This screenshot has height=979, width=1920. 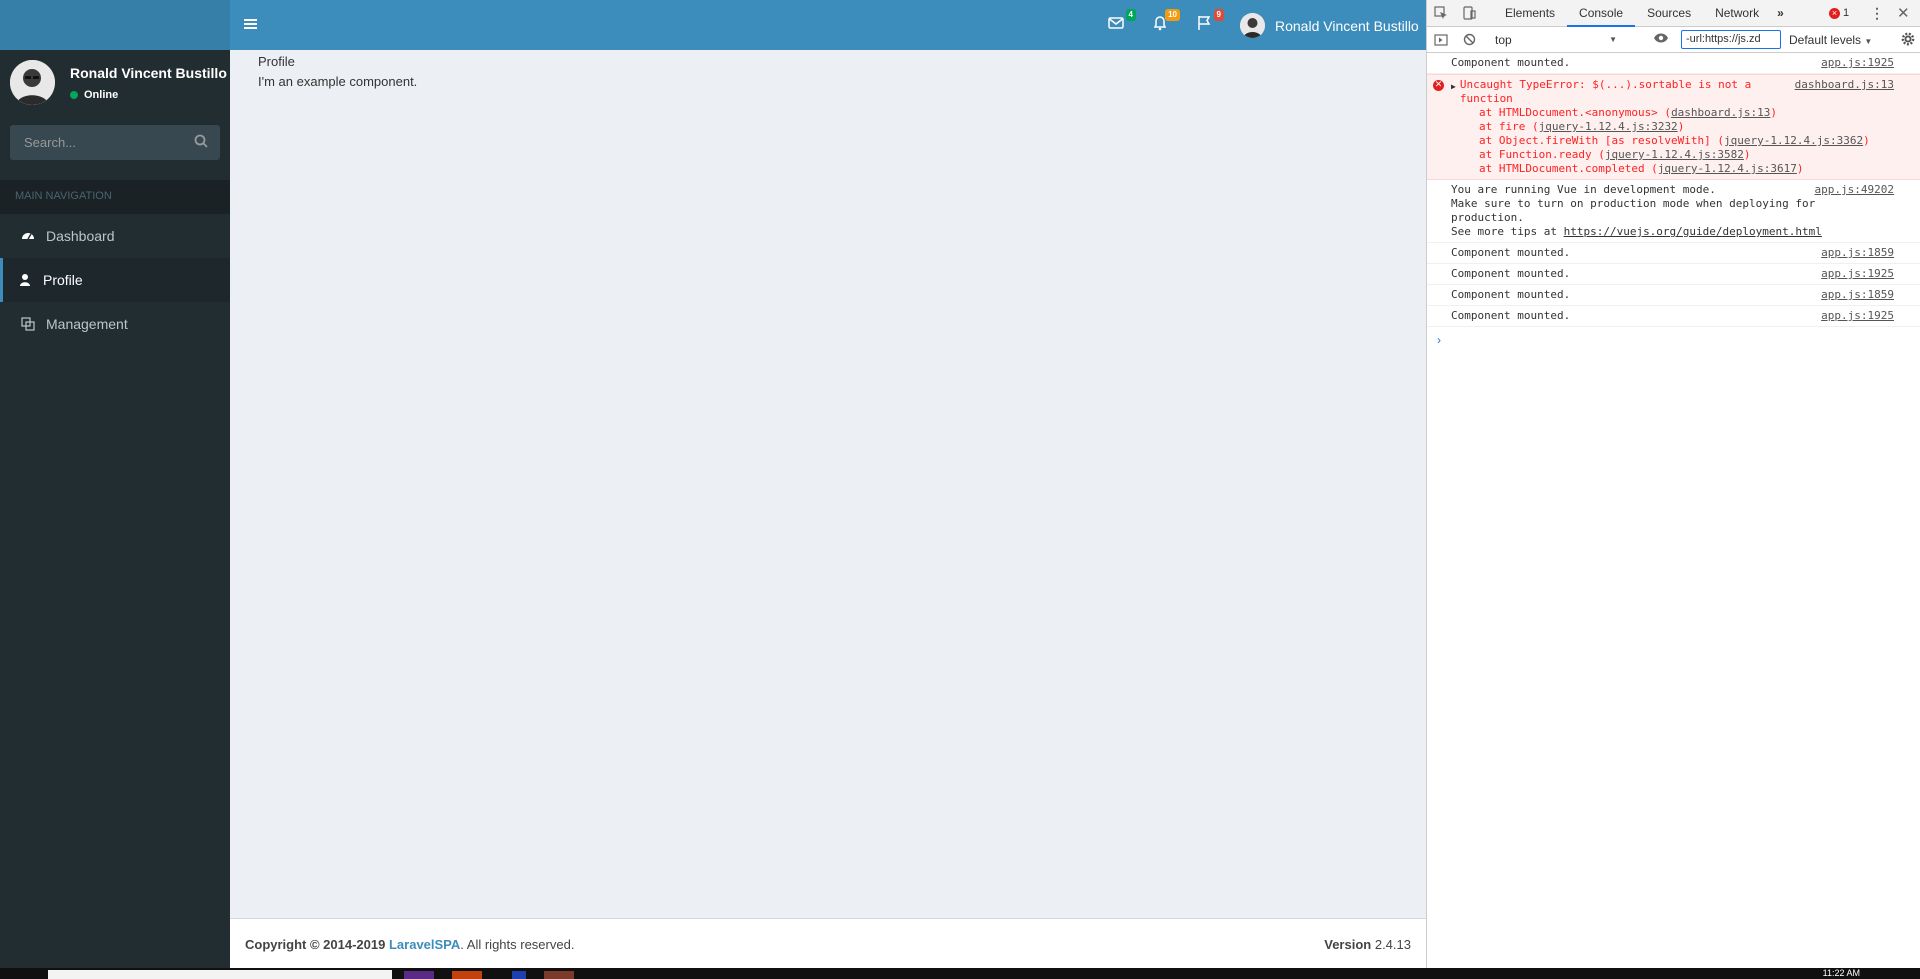 What do you see at coordinates (1780, 13) in the screenshot?
I see `more-tabs-icon: »` at bounding box center [1780, 13].